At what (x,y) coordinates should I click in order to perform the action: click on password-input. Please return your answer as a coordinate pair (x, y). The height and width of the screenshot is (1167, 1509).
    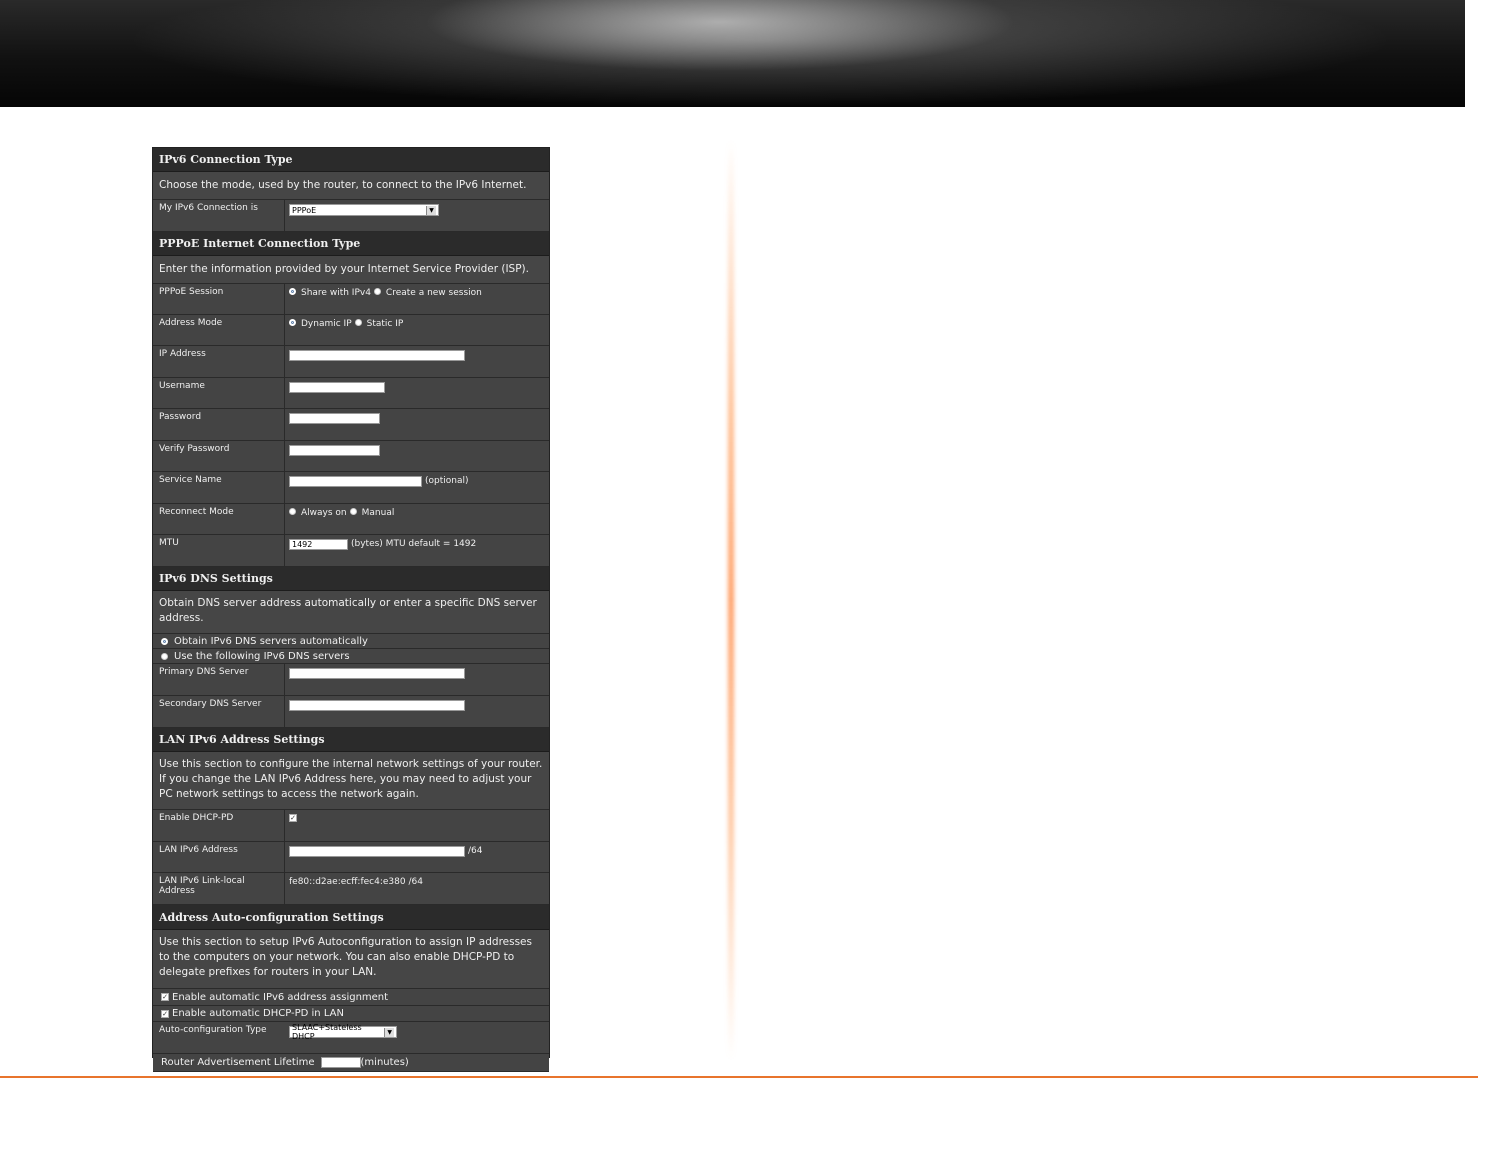
    Looking at the image, I should click on (334, 418).